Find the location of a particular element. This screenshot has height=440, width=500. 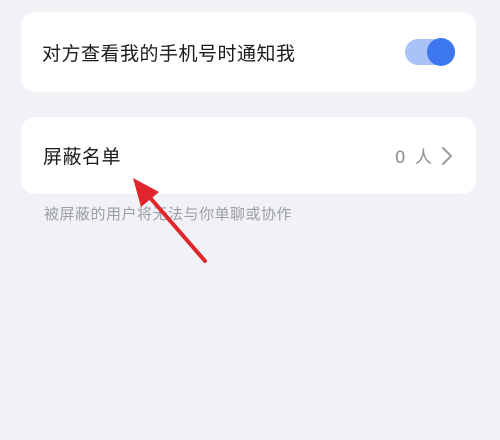

block-count: 0 人 is located at coordinates (414, 158).